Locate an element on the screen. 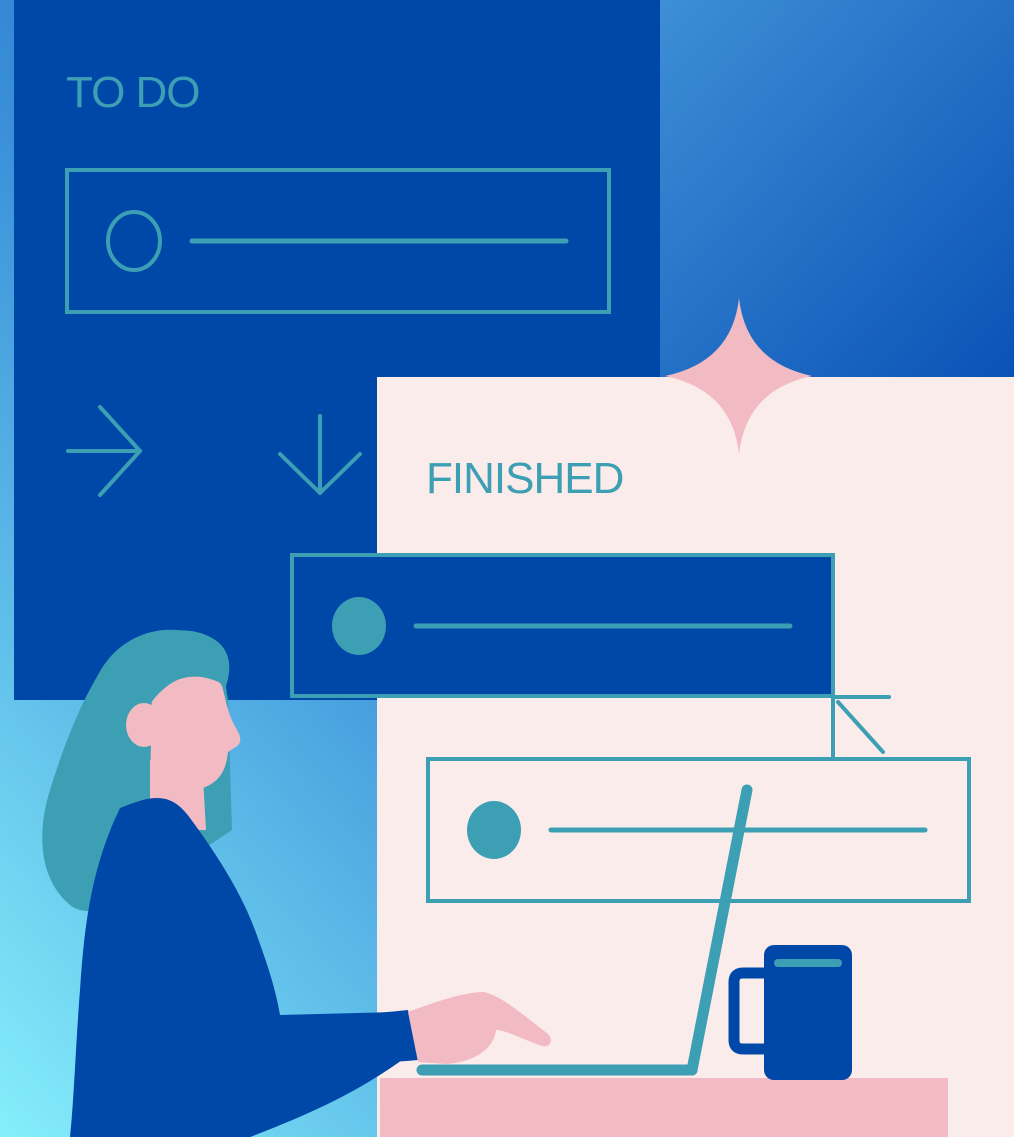  woman-ear is located at coordinates (144, 725).